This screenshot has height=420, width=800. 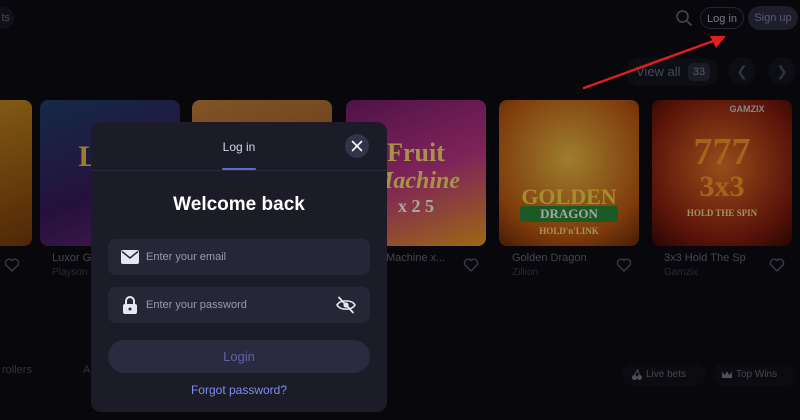 I want to click on close-icon, so click(x=357, y=146).